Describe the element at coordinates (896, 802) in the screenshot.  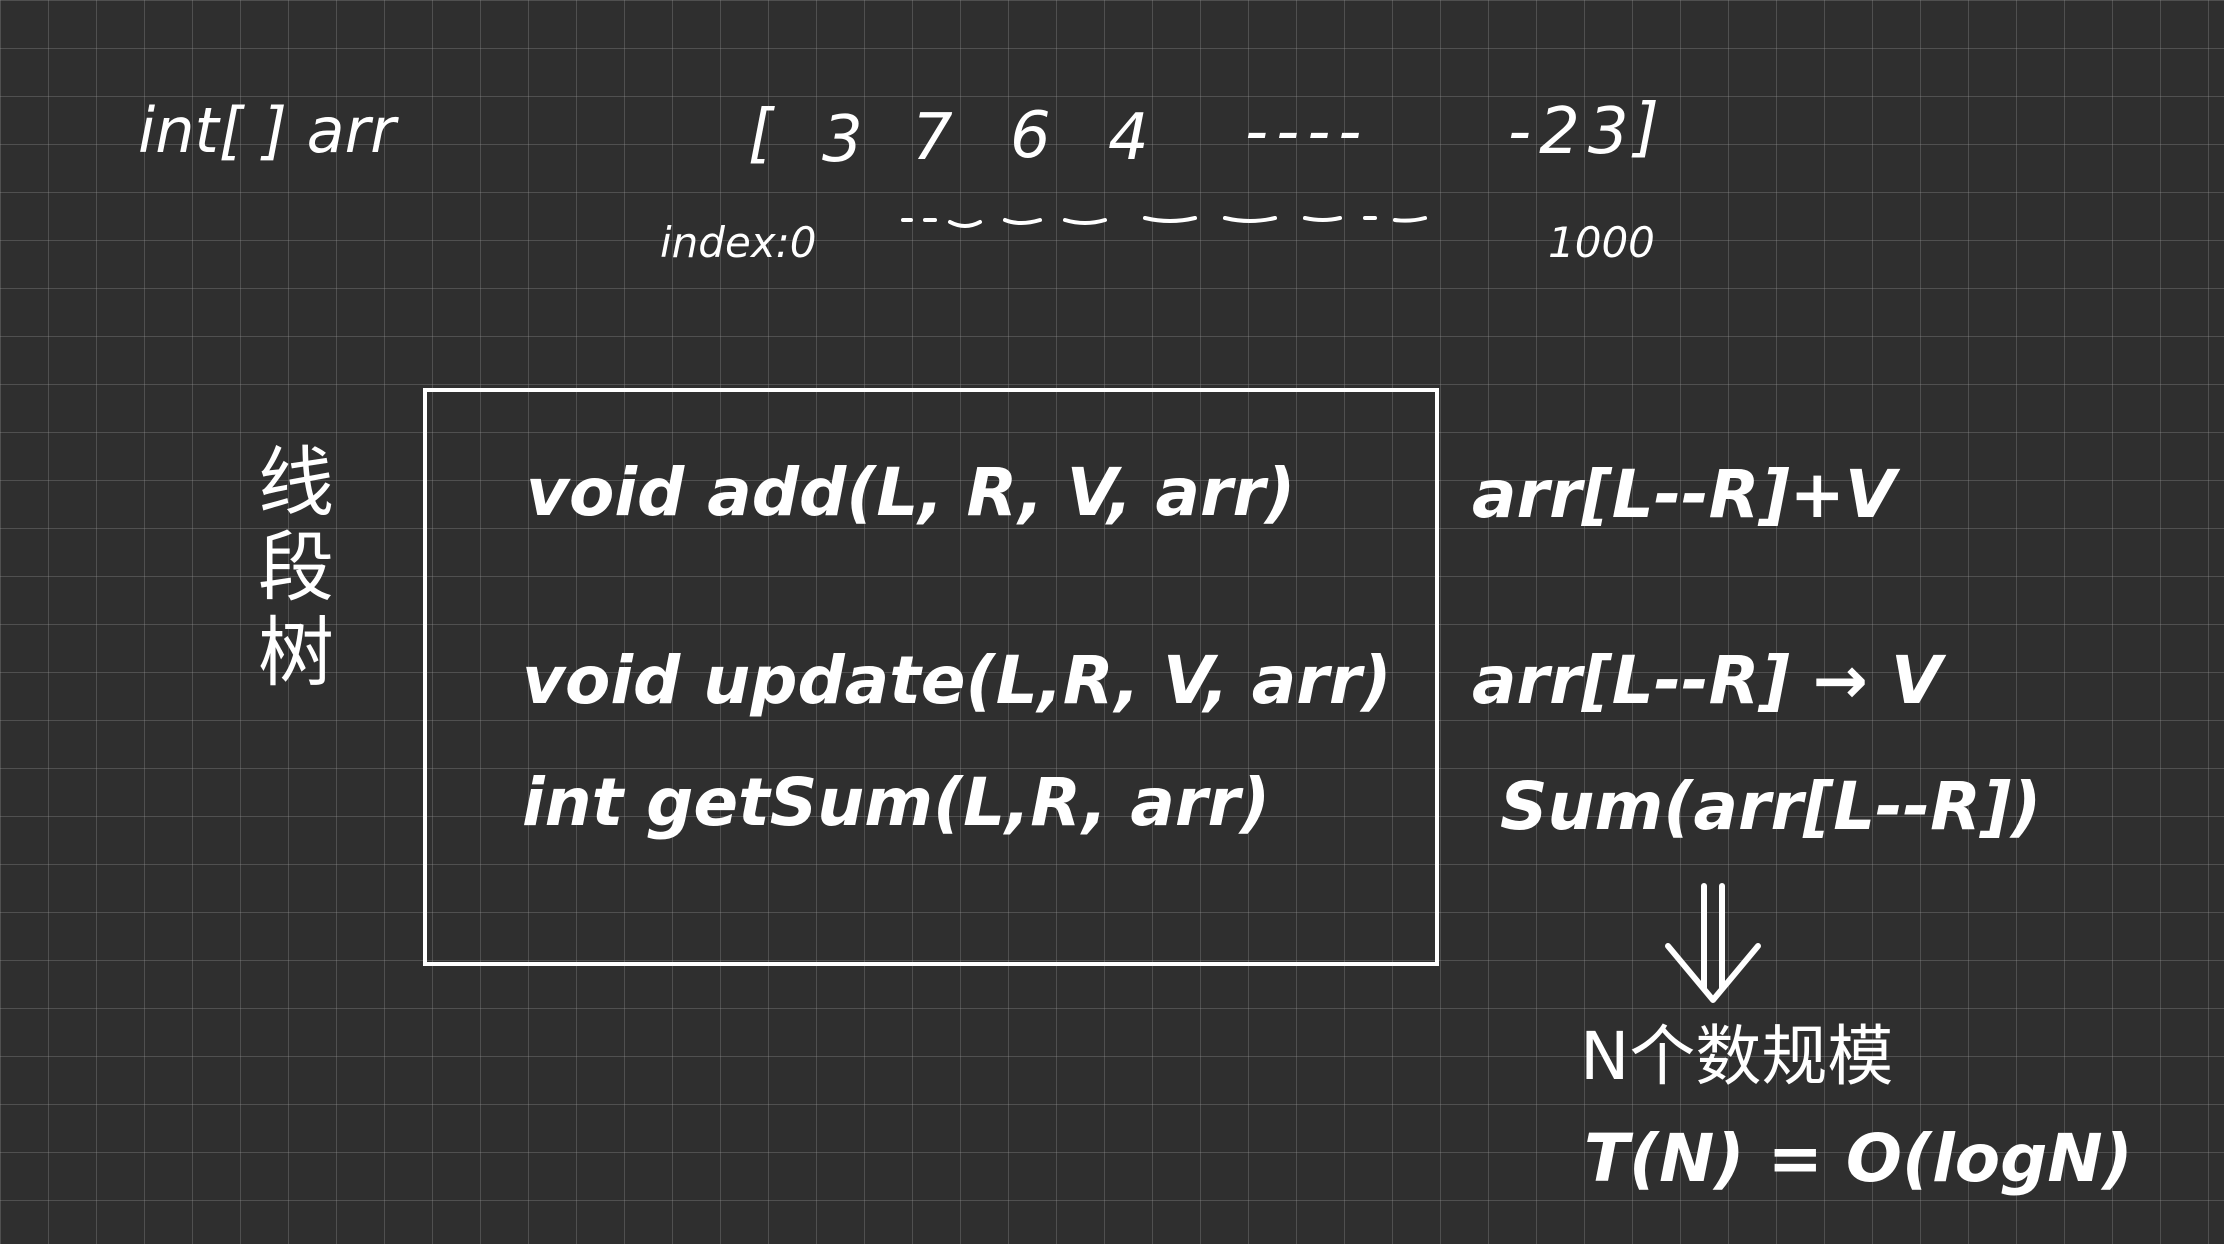
I see `getsum-signature: int getSum(L,R, arr)` at that location.